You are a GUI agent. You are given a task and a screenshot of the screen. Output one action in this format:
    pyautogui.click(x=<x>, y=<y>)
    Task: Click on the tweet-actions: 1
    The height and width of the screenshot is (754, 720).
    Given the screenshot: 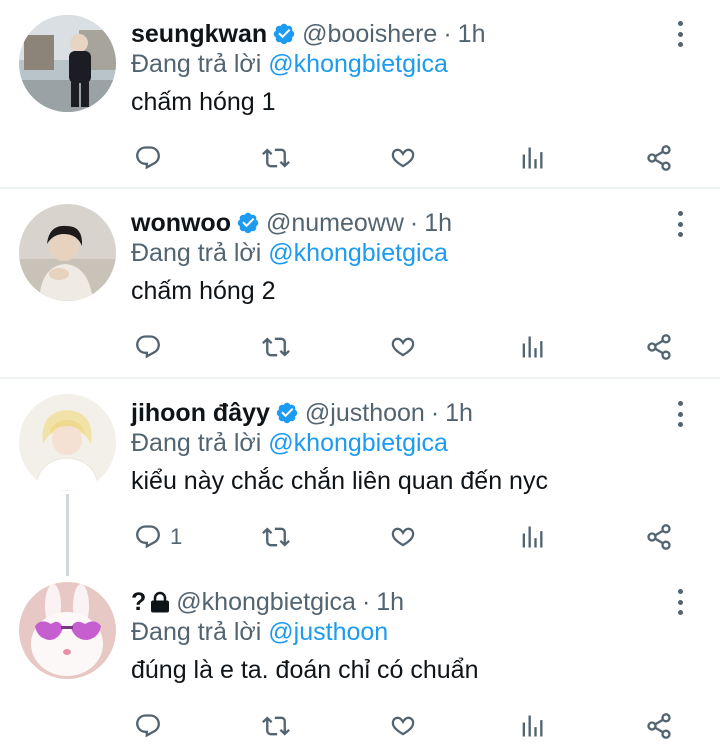 What is the action you would take?
    pyautogui.click(x=360, y=537)
    